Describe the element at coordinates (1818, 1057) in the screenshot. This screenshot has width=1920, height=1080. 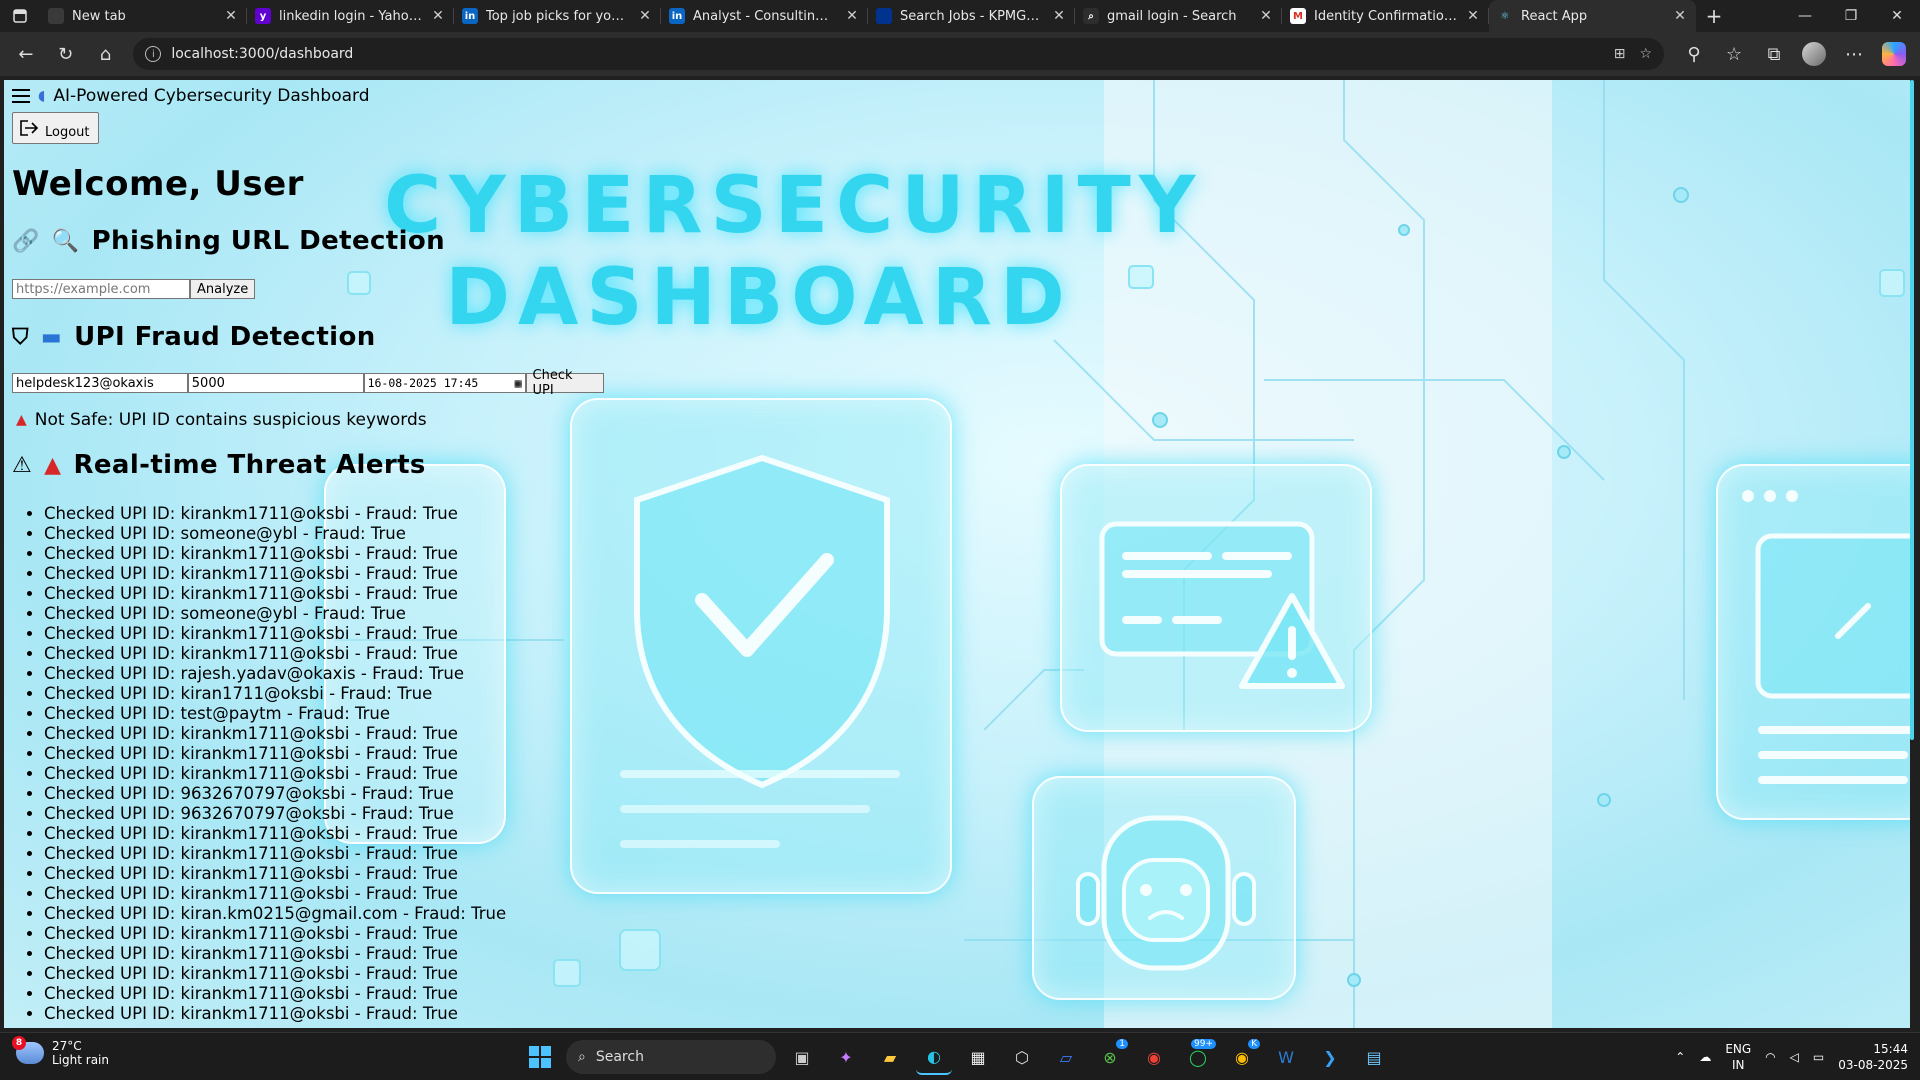
I see `battery-icon: ▭` at that location.